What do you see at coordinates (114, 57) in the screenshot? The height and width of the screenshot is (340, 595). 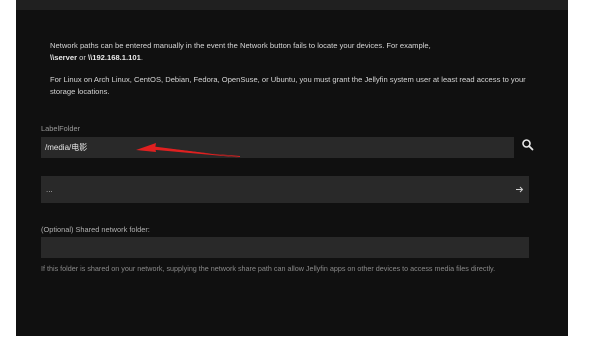 I see `info-example-ip: \\192.168.1.101` at bounding box center [114, 57].